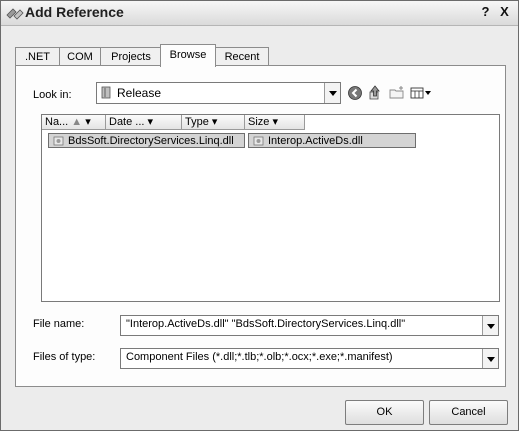 This screenshot has width=519, height=431. Describe the element at coordinates (74, 12) in the screenshot. I see `dialog-title: Add Reference` at that location.